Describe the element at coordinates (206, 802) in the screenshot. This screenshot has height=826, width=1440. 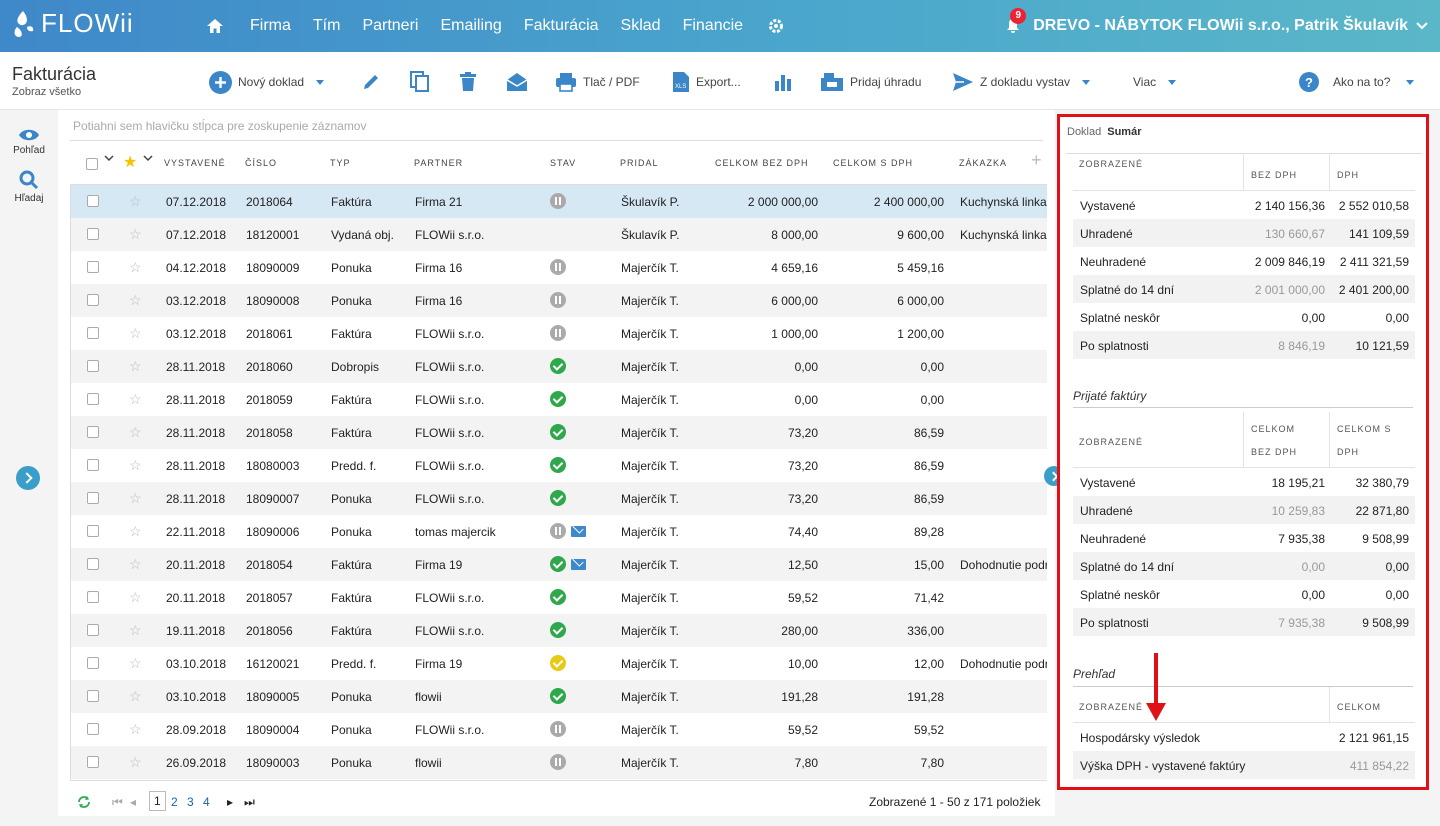
I see `page-4: 4` at that location.